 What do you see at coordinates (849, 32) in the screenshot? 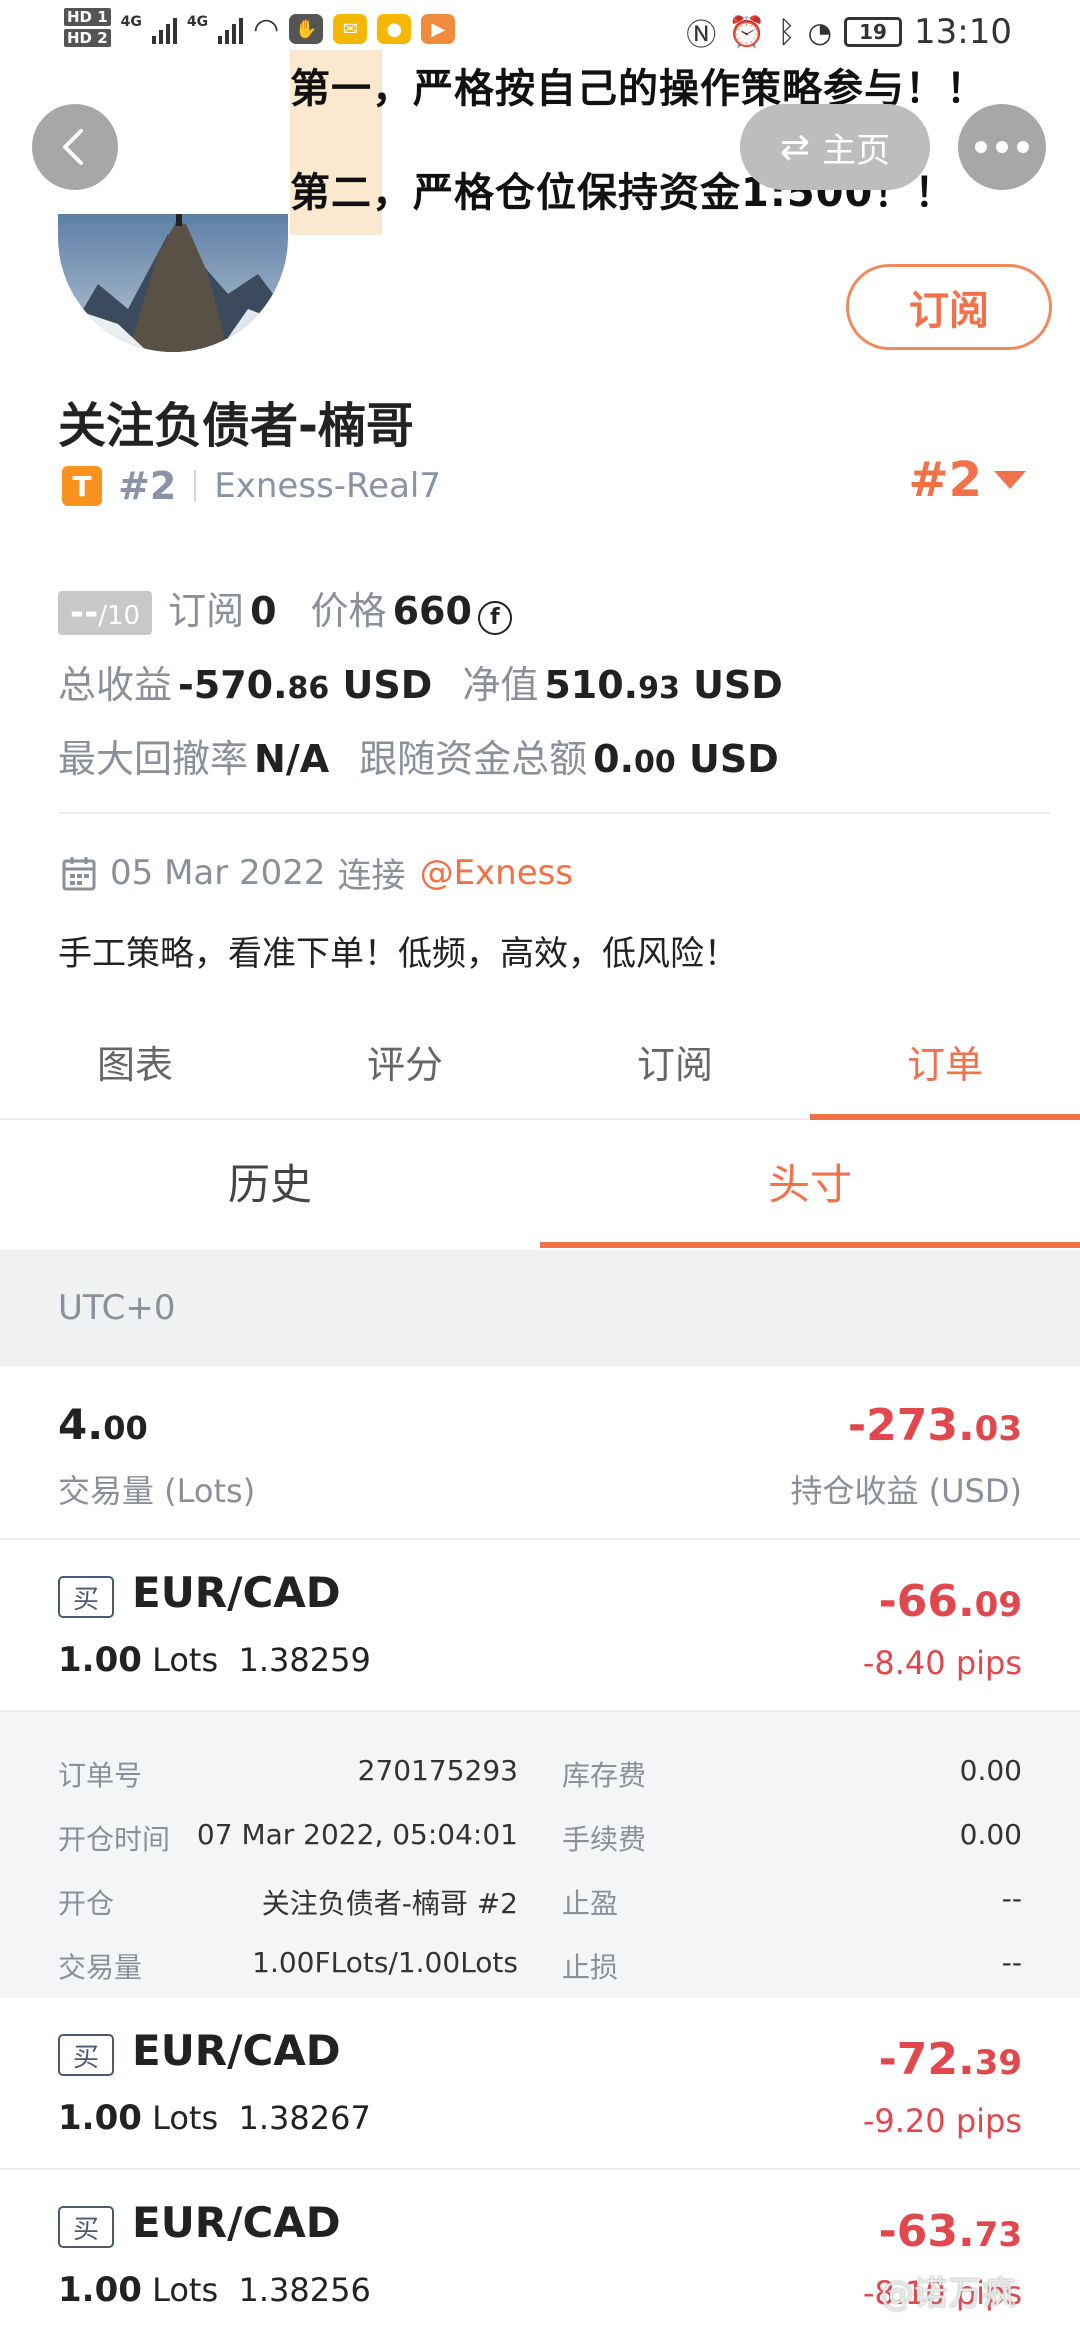
I see `status-right: Ⓝ ⏰ ᛒ ◔ 19 13:10` at bounding box center [849, 32].